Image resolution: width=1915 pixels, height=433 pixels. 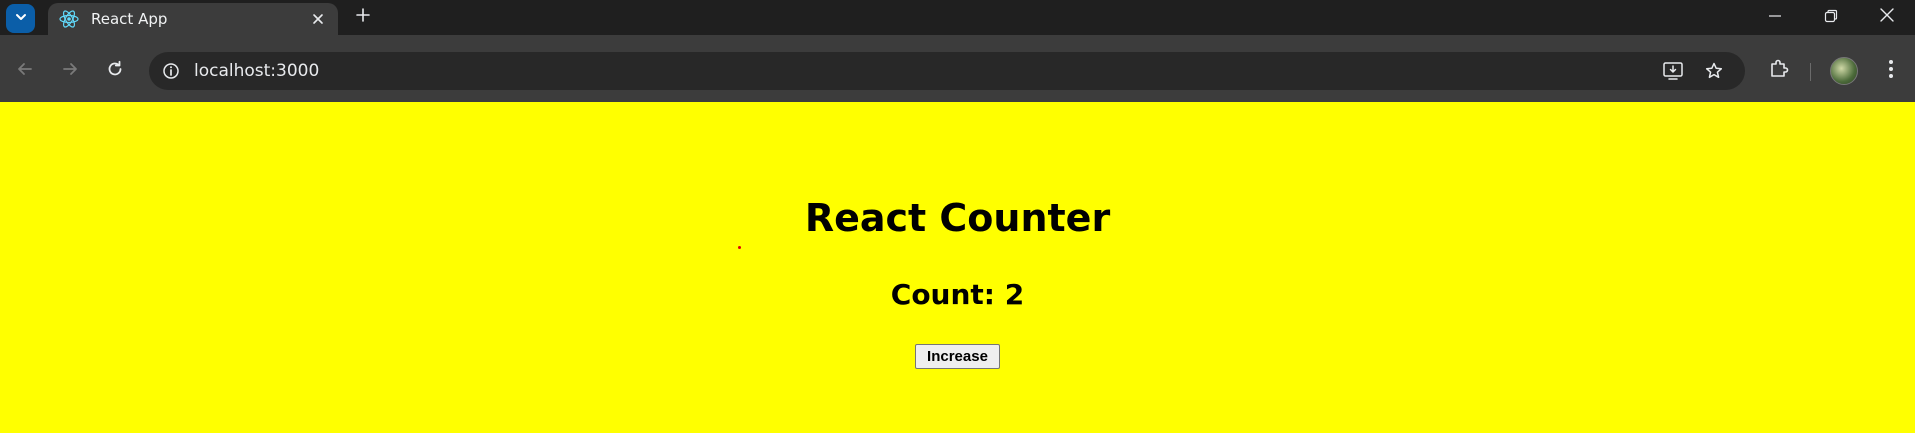 I want to click on increase-button: Increase, so click(x=957, y=356).